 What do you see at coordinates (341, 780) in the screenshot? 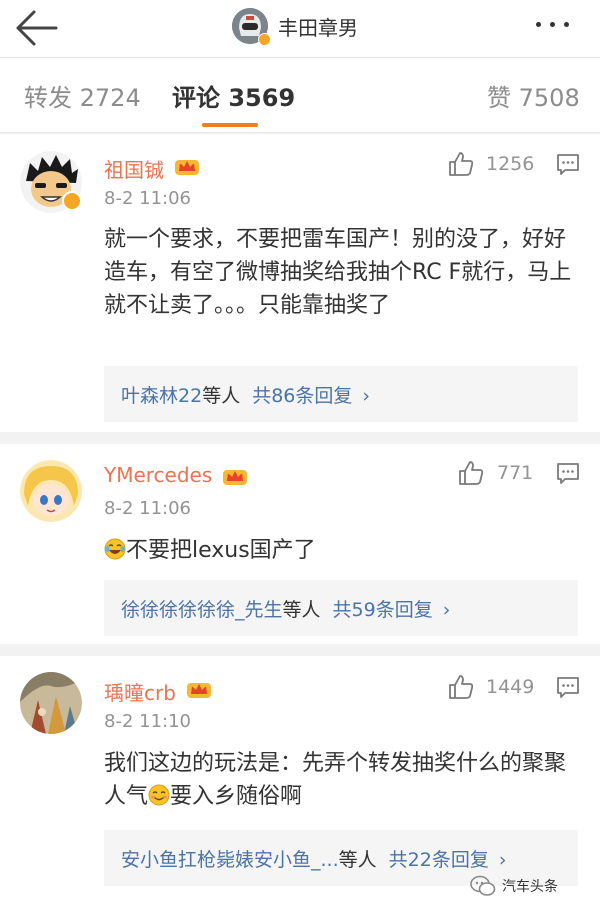
I see `comment-text: 我们这边的玩法是：先弄个转发抽奖什么的聚聚人气 要入乡随俗啊` at bounding box center [341, 780].